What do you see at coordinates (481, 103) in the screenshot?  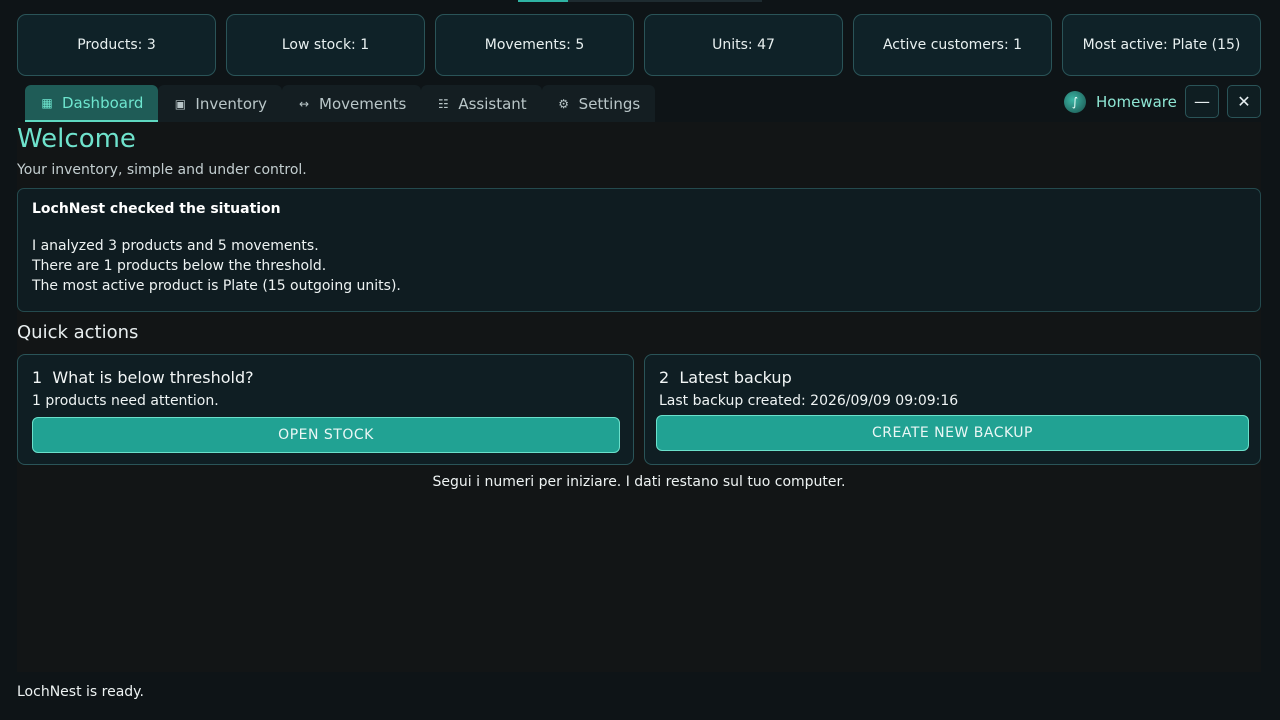 I see `tab-assistant: ☷ Assistant` at bounding box center [481, 103].